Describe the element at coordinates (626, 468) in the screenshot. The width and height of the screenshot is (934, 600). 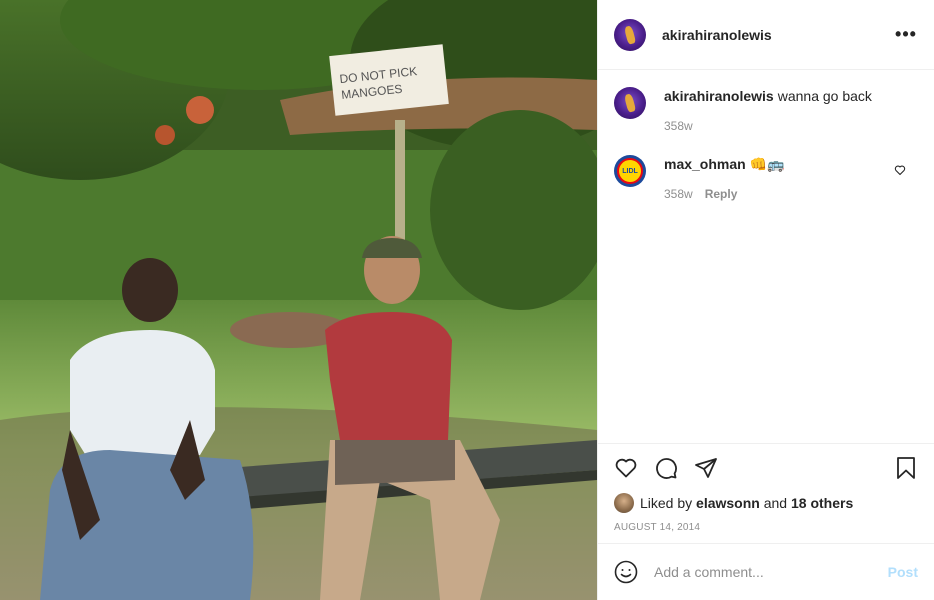
I see `heart-icon` at that location.